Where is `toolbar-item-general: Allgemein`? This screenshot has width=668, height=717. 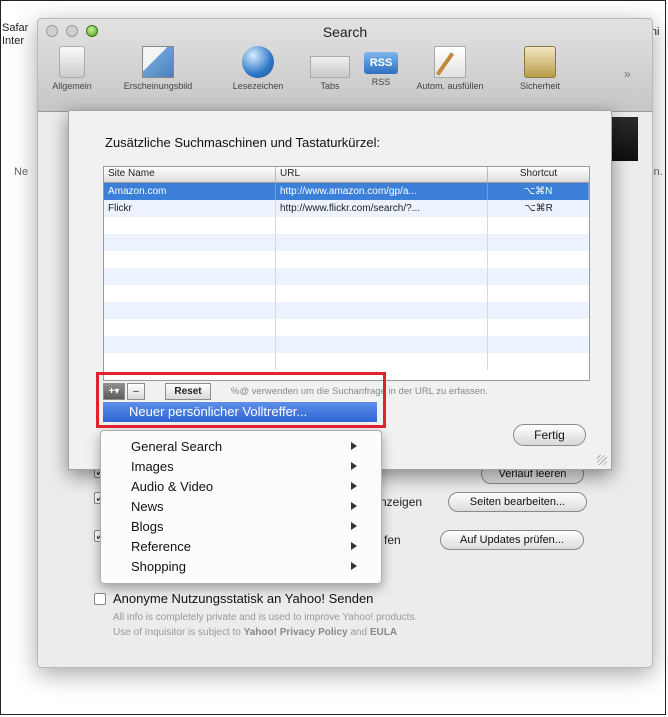 toolbar-item-general: Allgemein is located at coordinates (72, 68).